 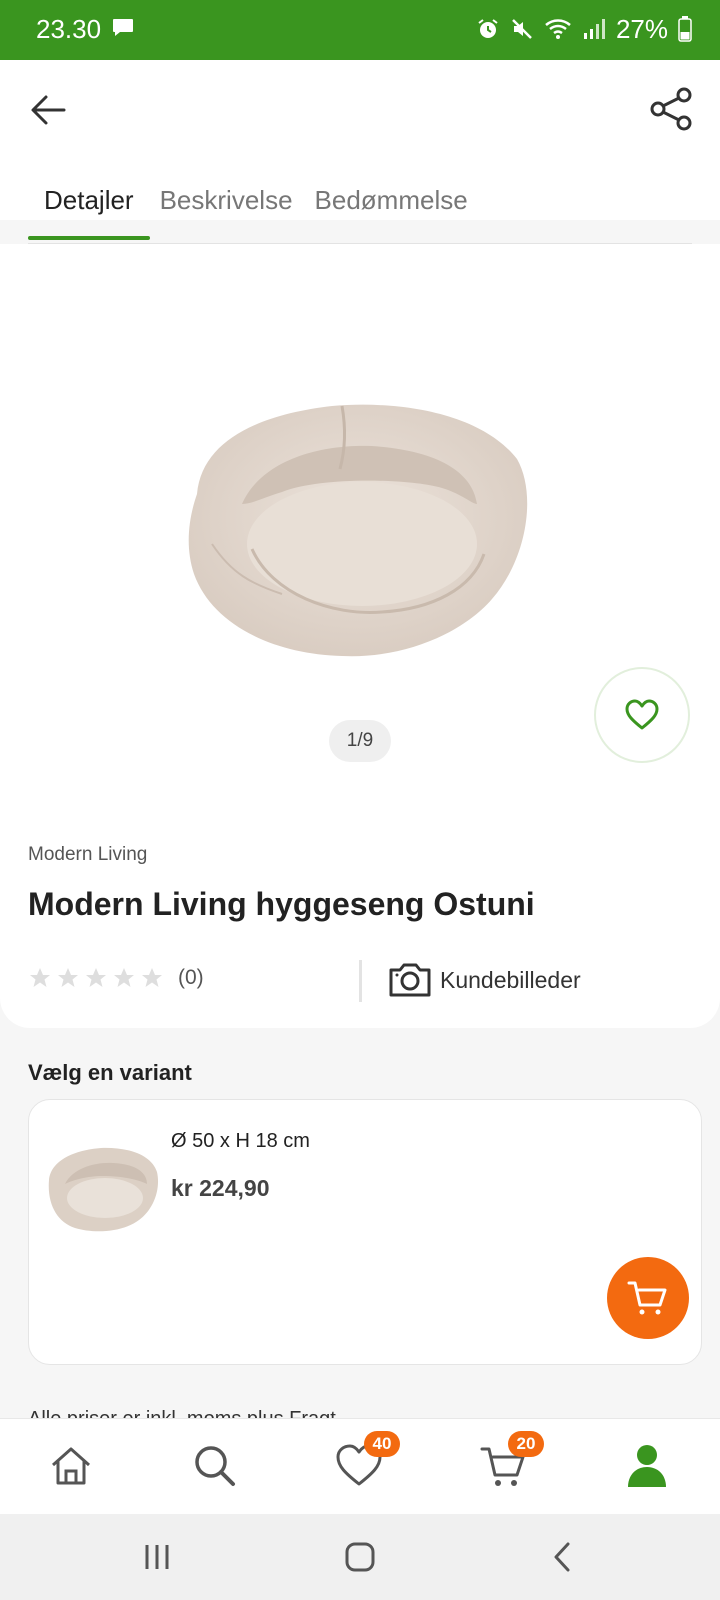 I want to click on add-to-cart-button, so click(x=648, y=1298).